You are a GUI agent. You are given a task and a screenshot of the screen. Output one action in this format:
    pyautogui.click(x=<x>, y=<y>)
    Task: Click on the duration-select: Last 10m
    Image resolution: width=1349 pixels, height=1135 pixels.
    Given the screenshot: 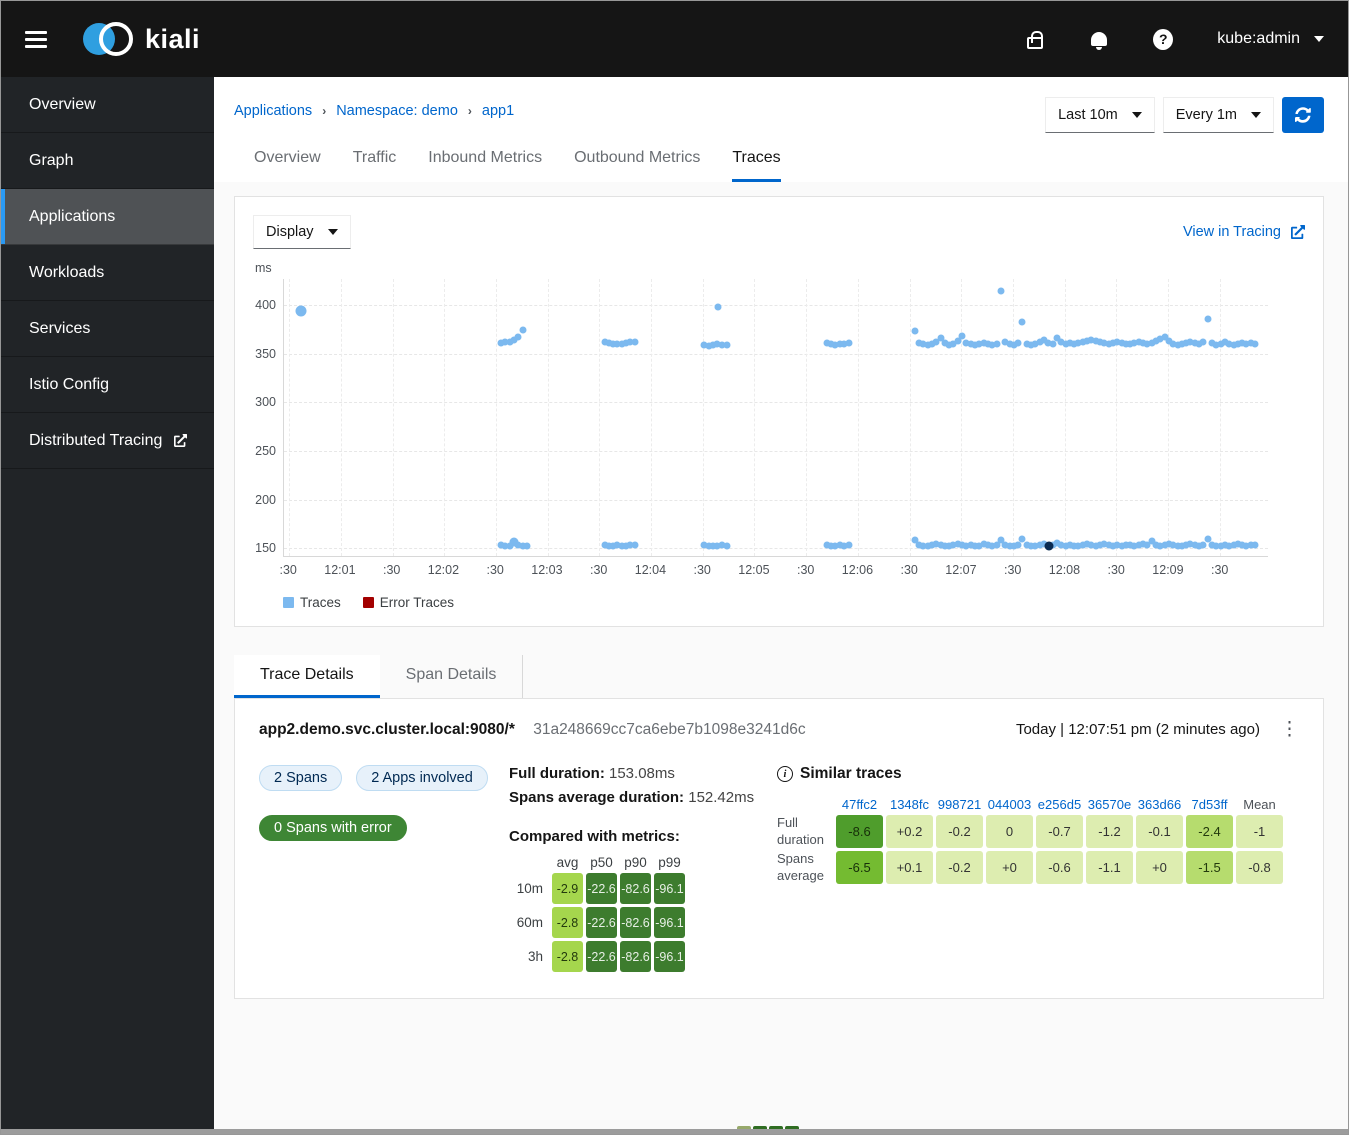 What is the action you would take?
    pyautogui.click(x=1100, y=115)
    